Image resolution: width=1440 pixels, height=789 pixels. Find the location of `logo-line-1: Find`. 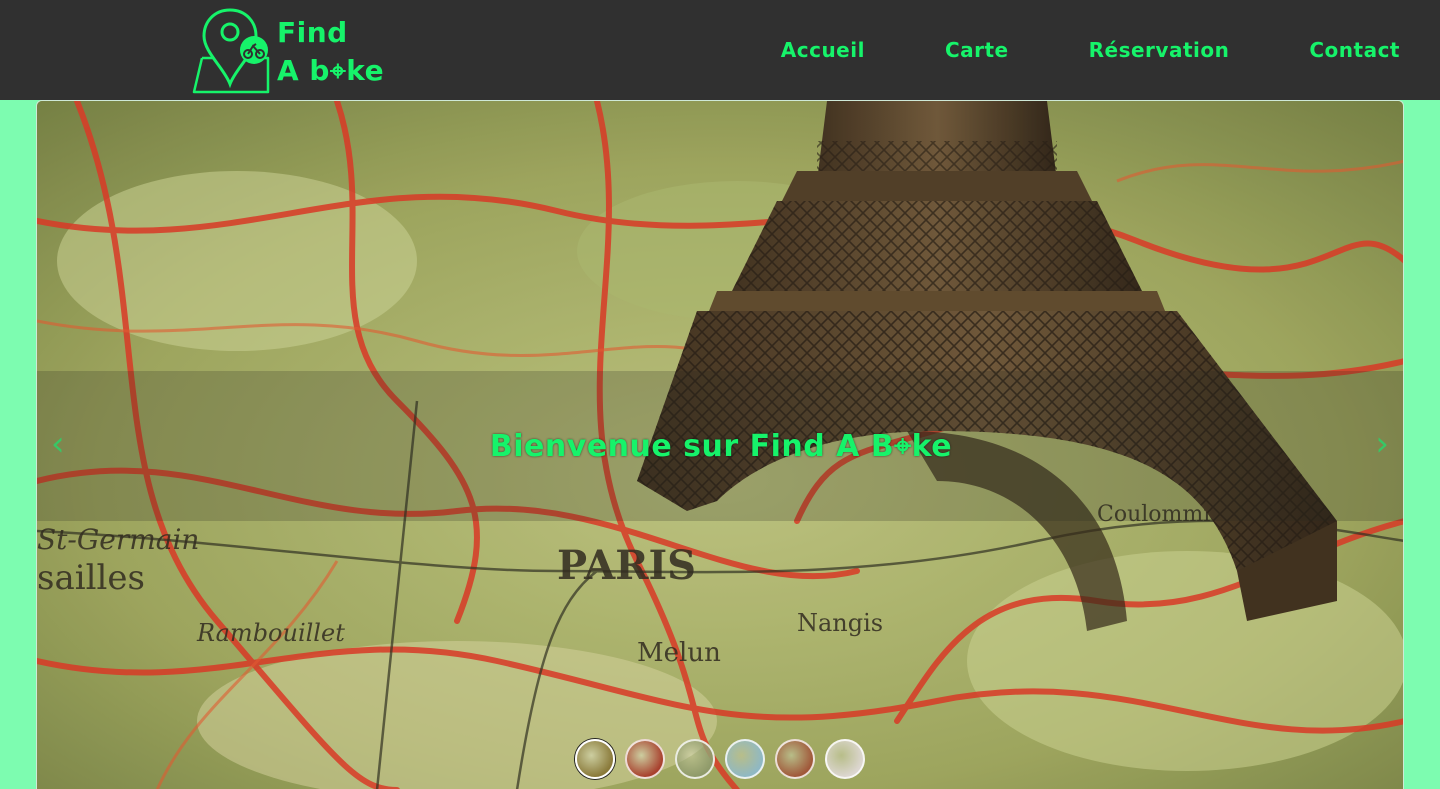

logo-line-1: Find is located at coordinates (312, 32).